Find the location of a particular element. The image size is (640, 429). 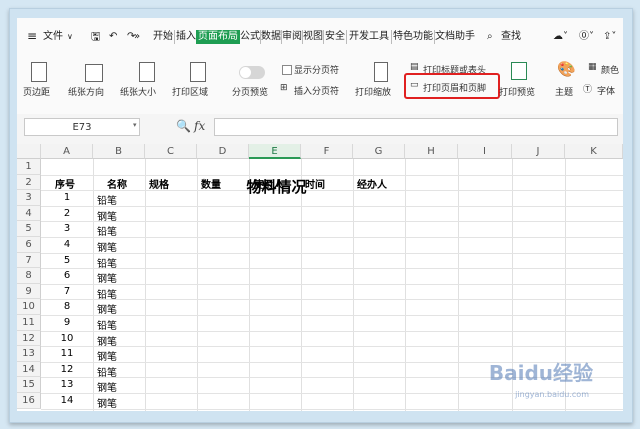

orientation-button: 纸张方向 is located at coordinates (86, 91).